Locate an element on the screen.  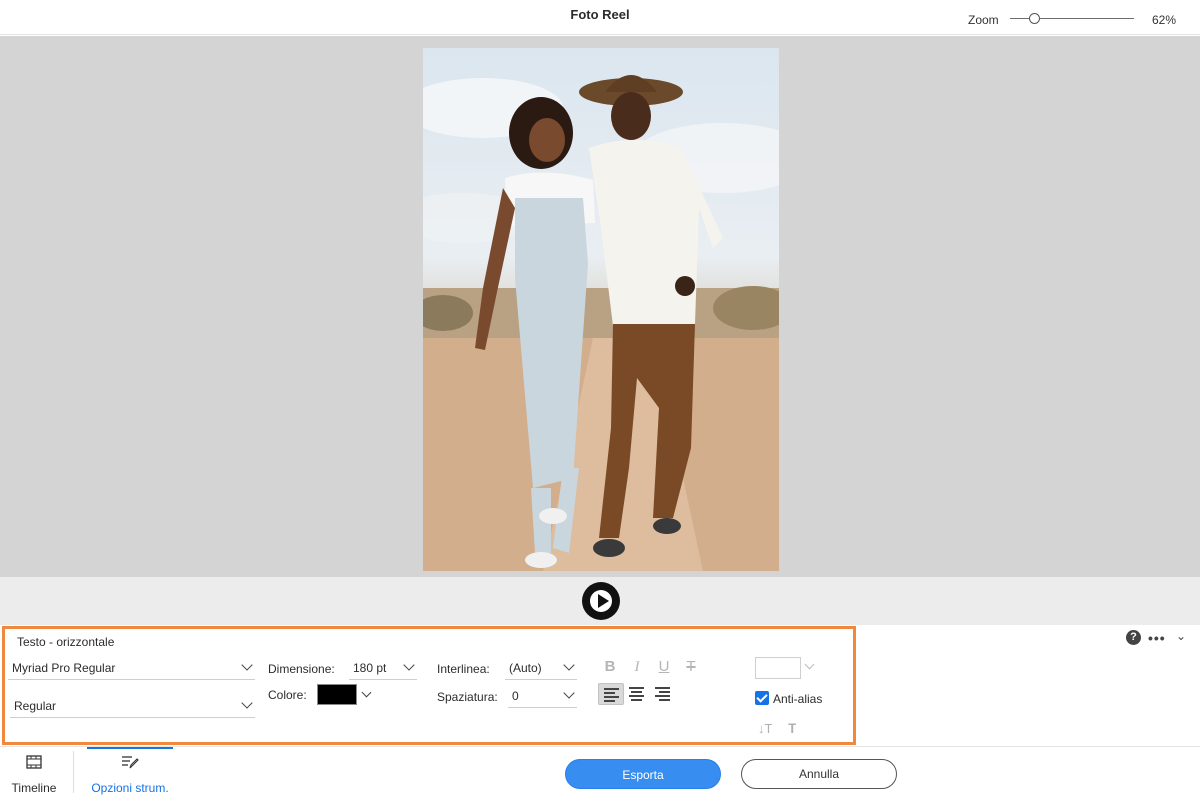
active-tab-indicator is located at coordinates (130, 748).